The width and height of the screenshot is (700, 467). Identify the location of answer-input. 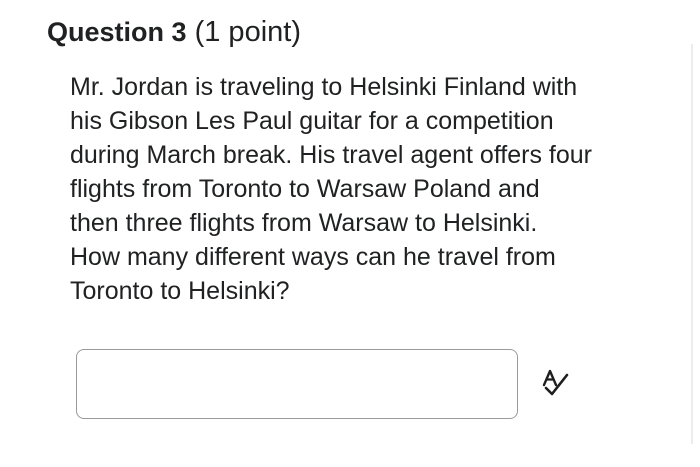
(297, 384).